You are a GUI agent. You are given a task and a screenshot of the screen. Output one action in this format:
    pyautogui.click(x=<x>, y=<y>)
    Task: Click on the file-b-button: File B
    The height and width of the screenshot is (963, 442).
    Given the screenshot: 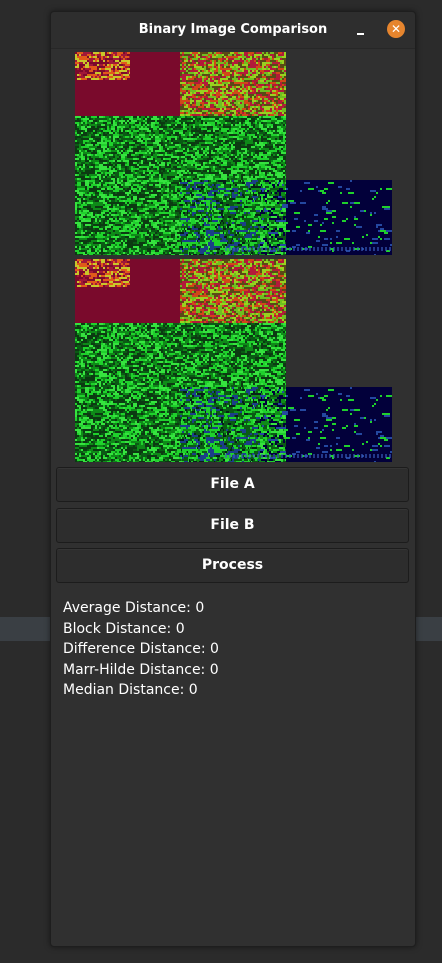 What is the action you would take?
    pyautogui.click(x=232, y=525)
    